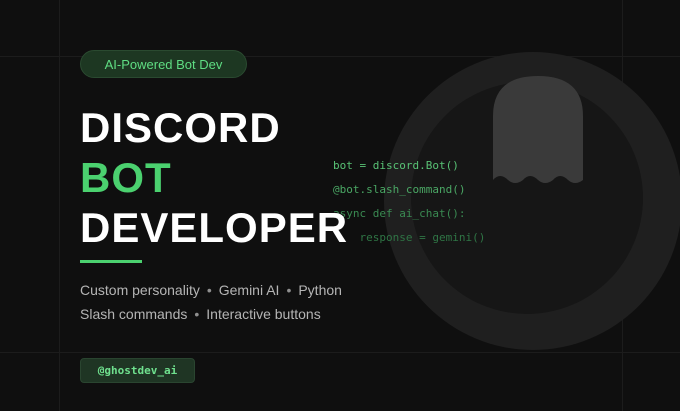 The height and width of the screenshot is (411, 680). I want to click on code-line-3: async def ai_chat():, so click(399, 213).